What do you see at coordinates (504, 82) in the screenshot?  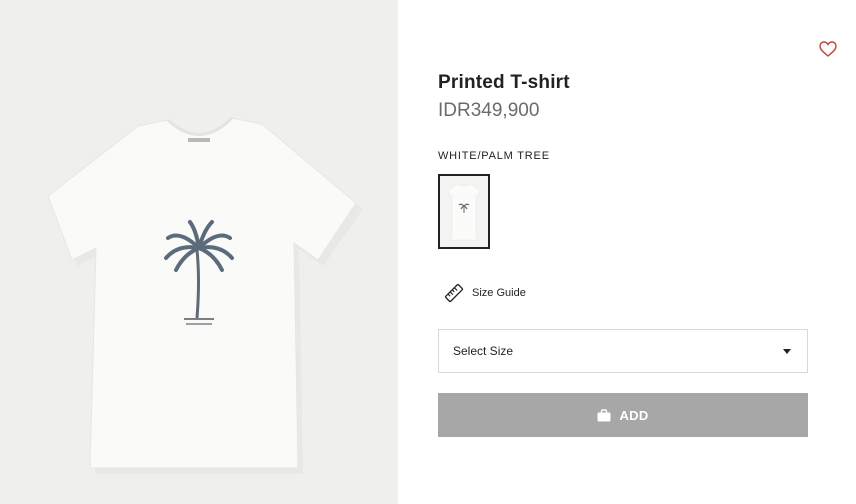 I see `product-title: Printed T-shirt` at bounding box center [504, 82].